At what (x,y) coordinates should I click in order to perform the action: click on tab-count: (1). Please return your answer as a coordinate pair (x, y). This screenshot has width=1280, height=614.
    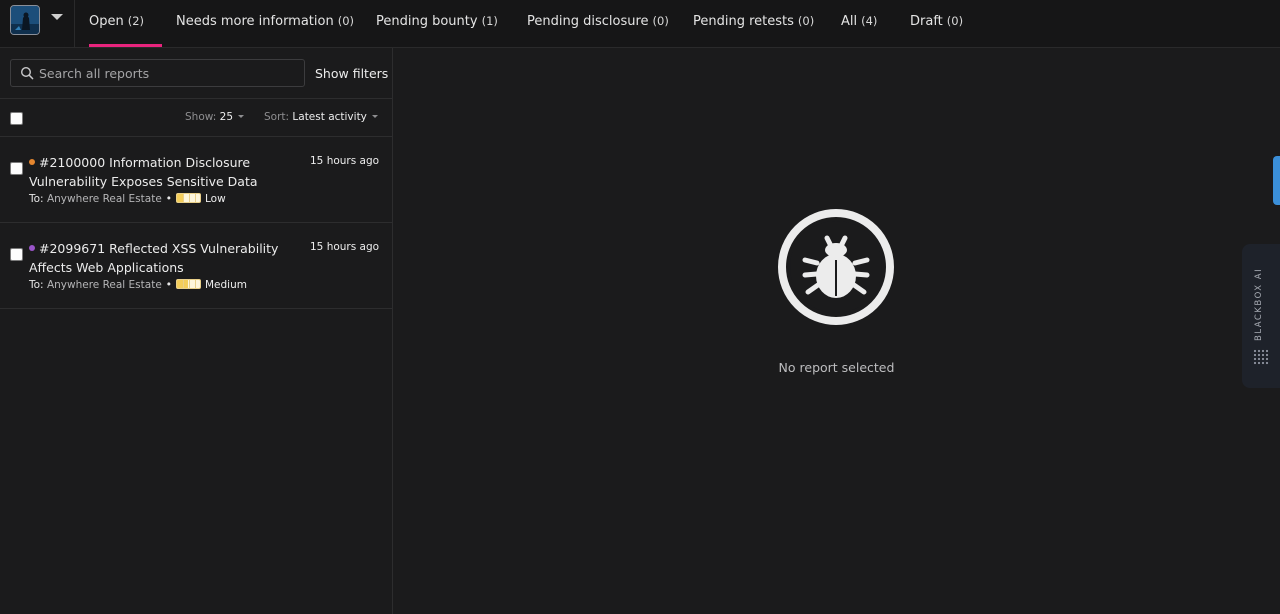
    Looking at the image, I should click on (489, 21).